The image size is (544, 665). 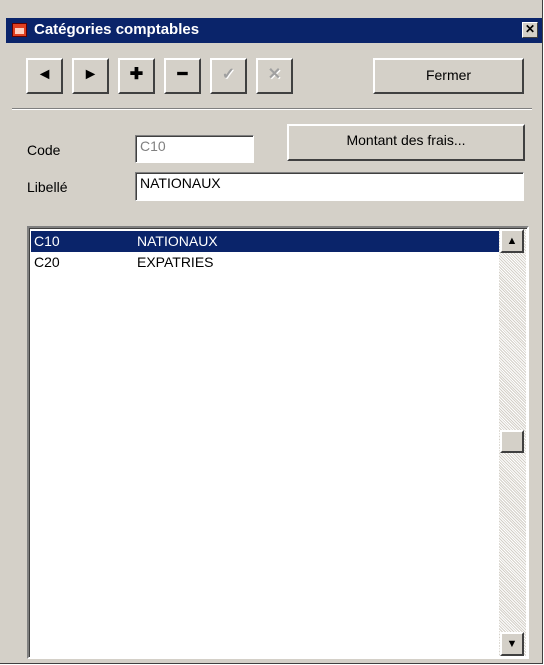 I want to click on add-record-button: ✚, so click(x=136, y=76).